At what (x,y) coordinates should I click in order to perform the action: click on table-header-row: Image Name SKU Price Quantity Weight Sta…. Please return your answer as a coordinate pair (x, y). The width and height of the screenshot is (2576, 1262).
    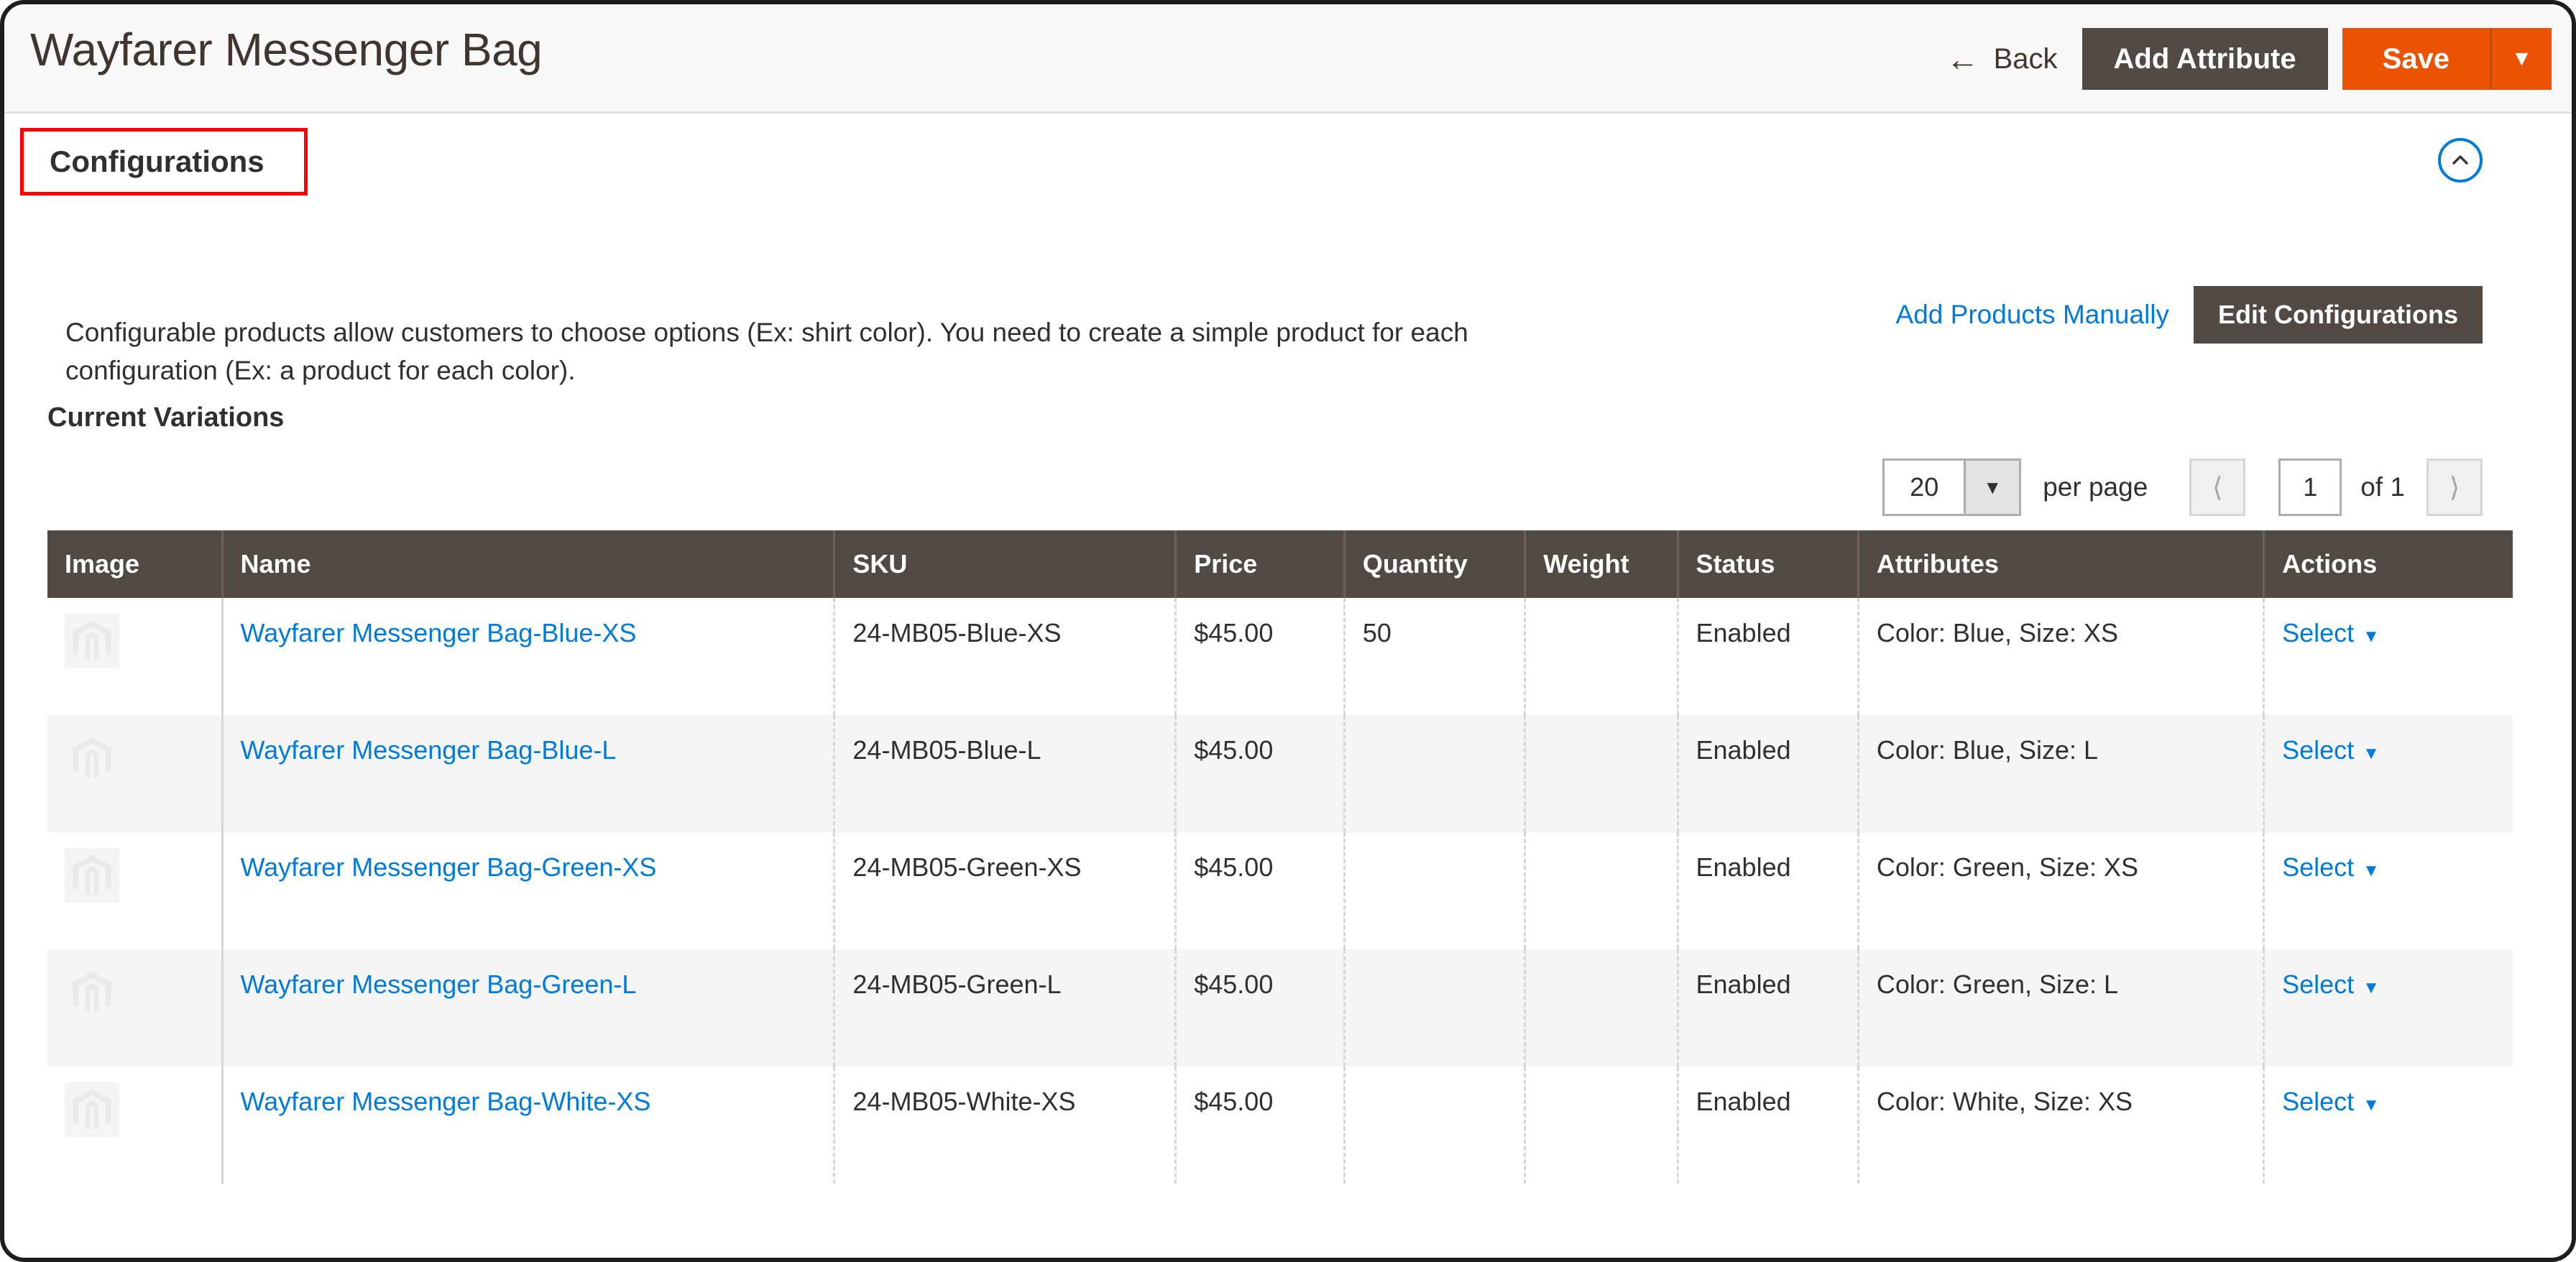
    Looking at the image, I should click on (1280, 564).